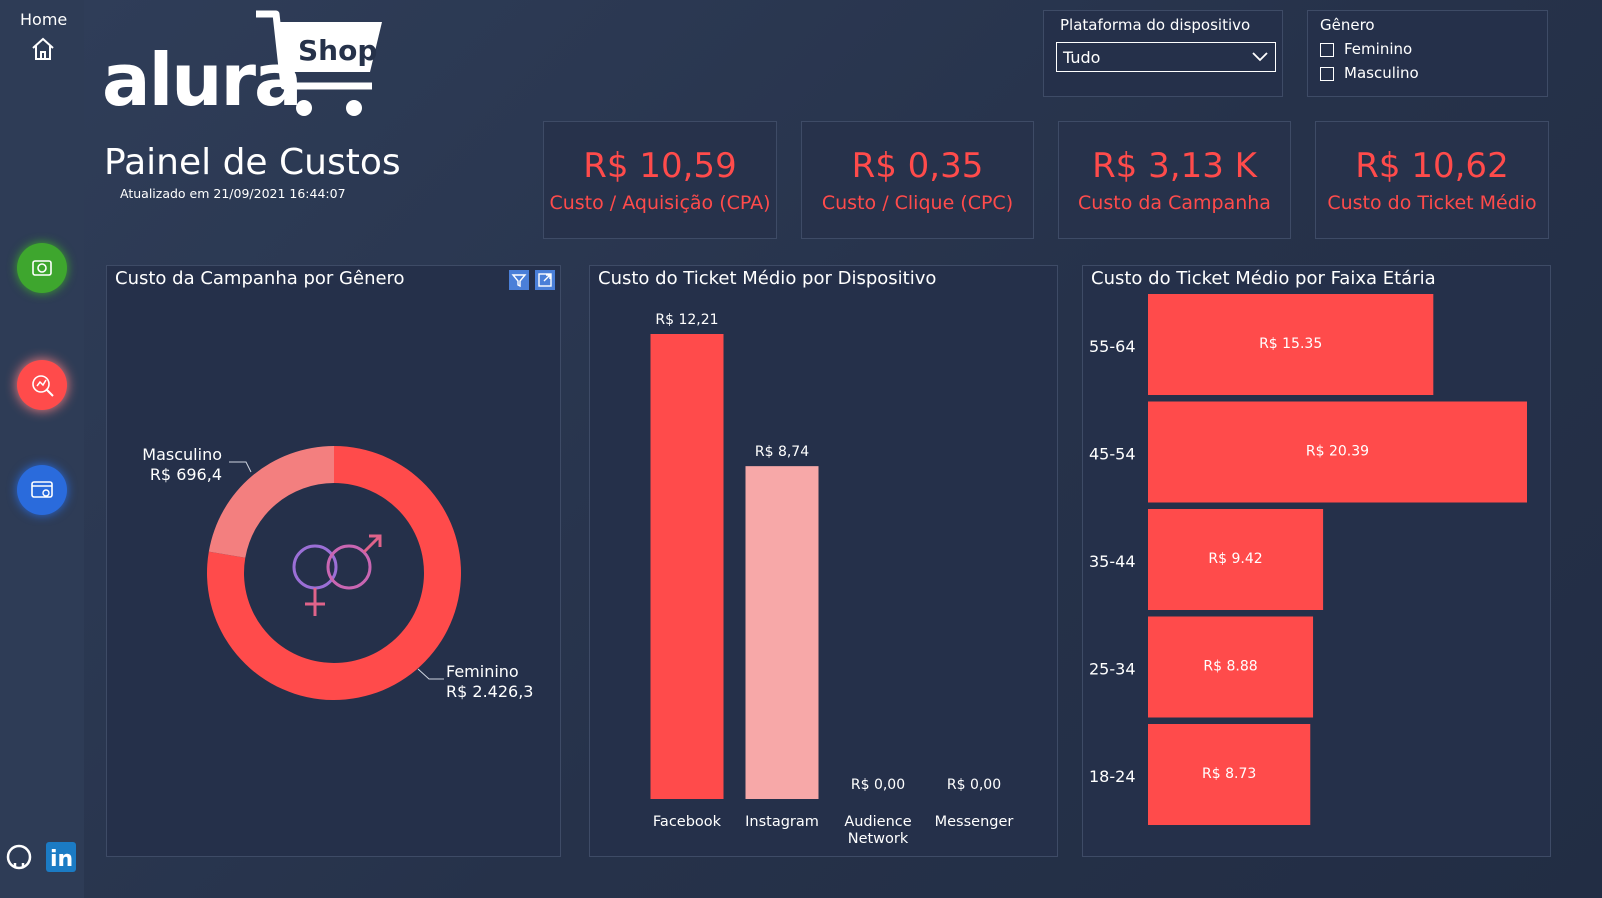  I want to click on x-tick-label: Network, so click(878, 839).